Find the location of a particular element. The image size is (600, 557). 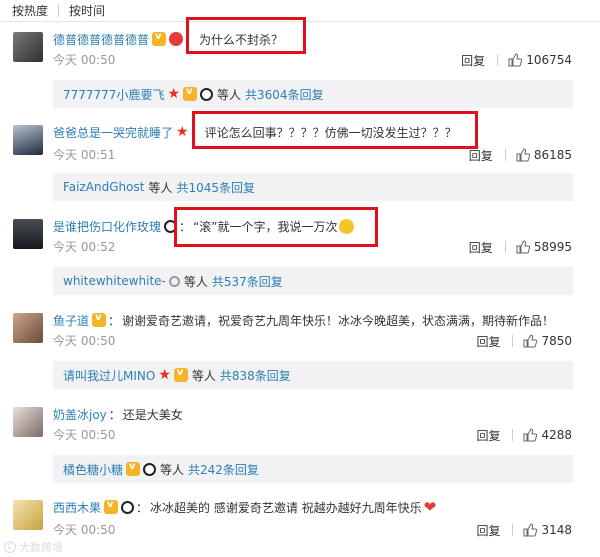

comment-time: 今天 00:51 is located at coordinates (84, 155).